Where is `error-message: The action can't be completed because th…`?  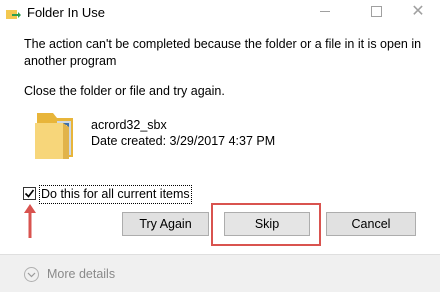 error-message: The action can't be completed because th… is located at coordinates (223, 52).